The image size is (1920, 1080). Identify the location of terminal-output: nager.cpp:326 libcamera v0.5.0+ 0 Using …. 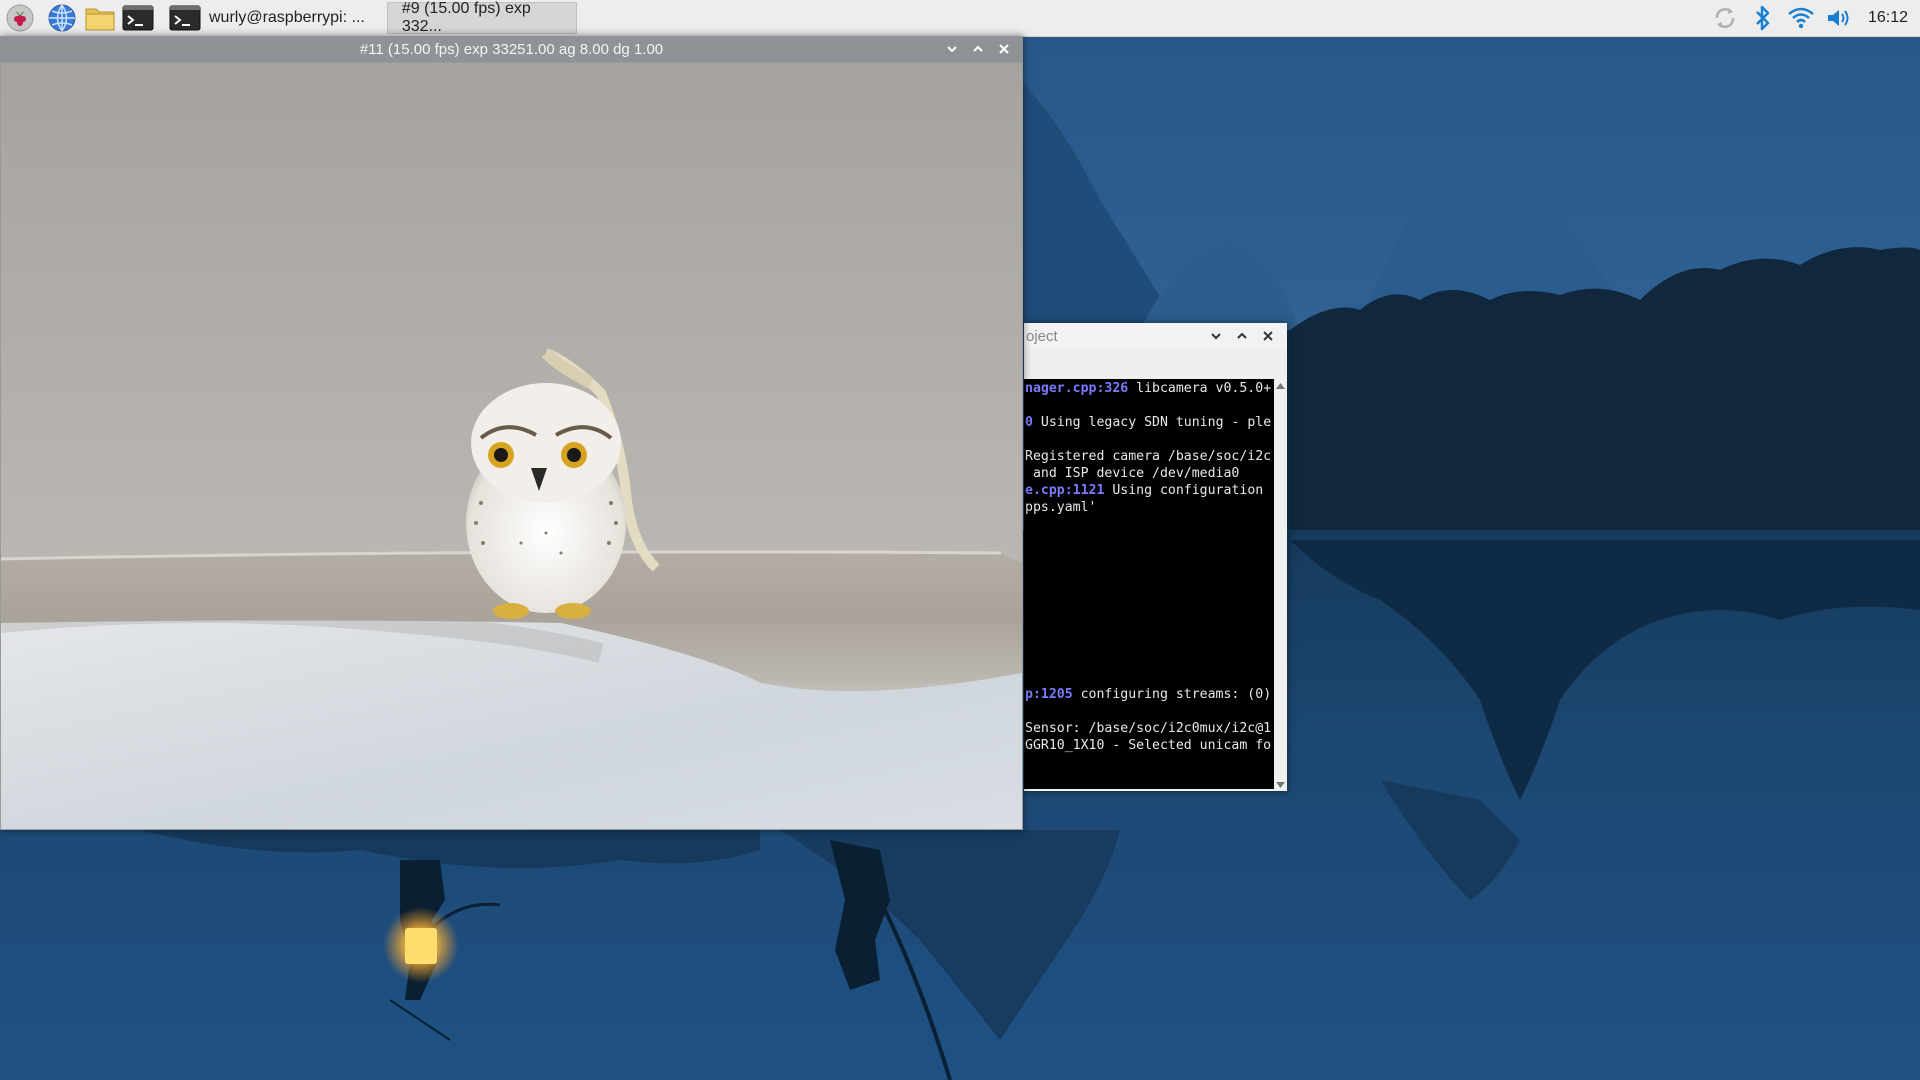
(1149, 584).